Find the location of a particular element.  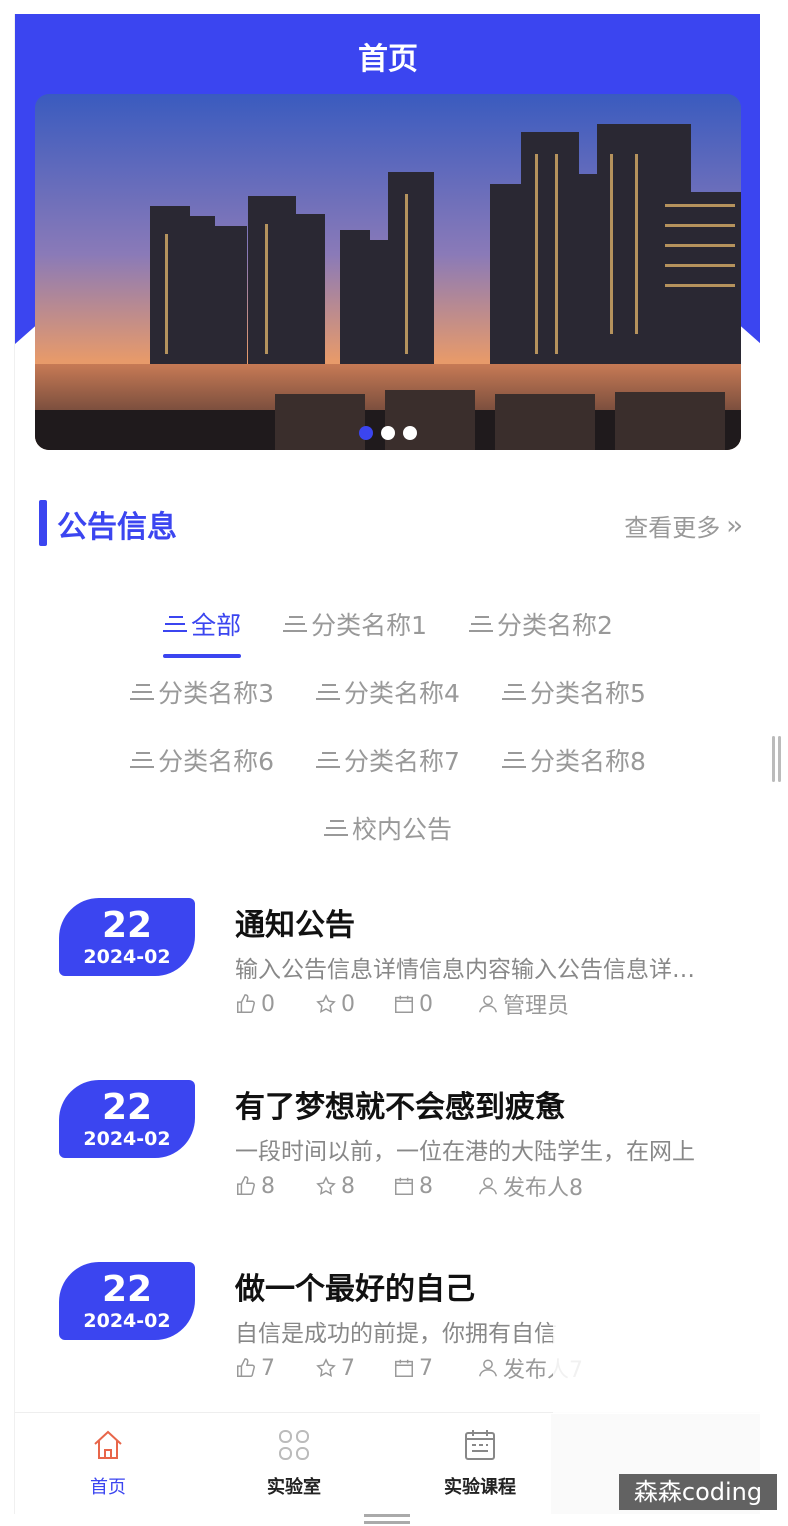

category-label: 分类名称2 is located at coordinates (555, 625).